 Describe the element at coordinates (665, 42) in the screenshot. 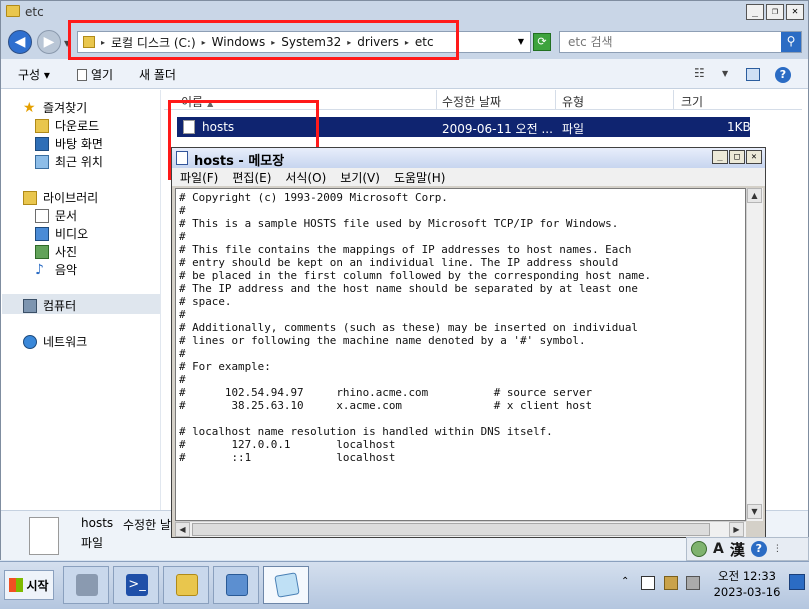

I see `search-input` at that location.